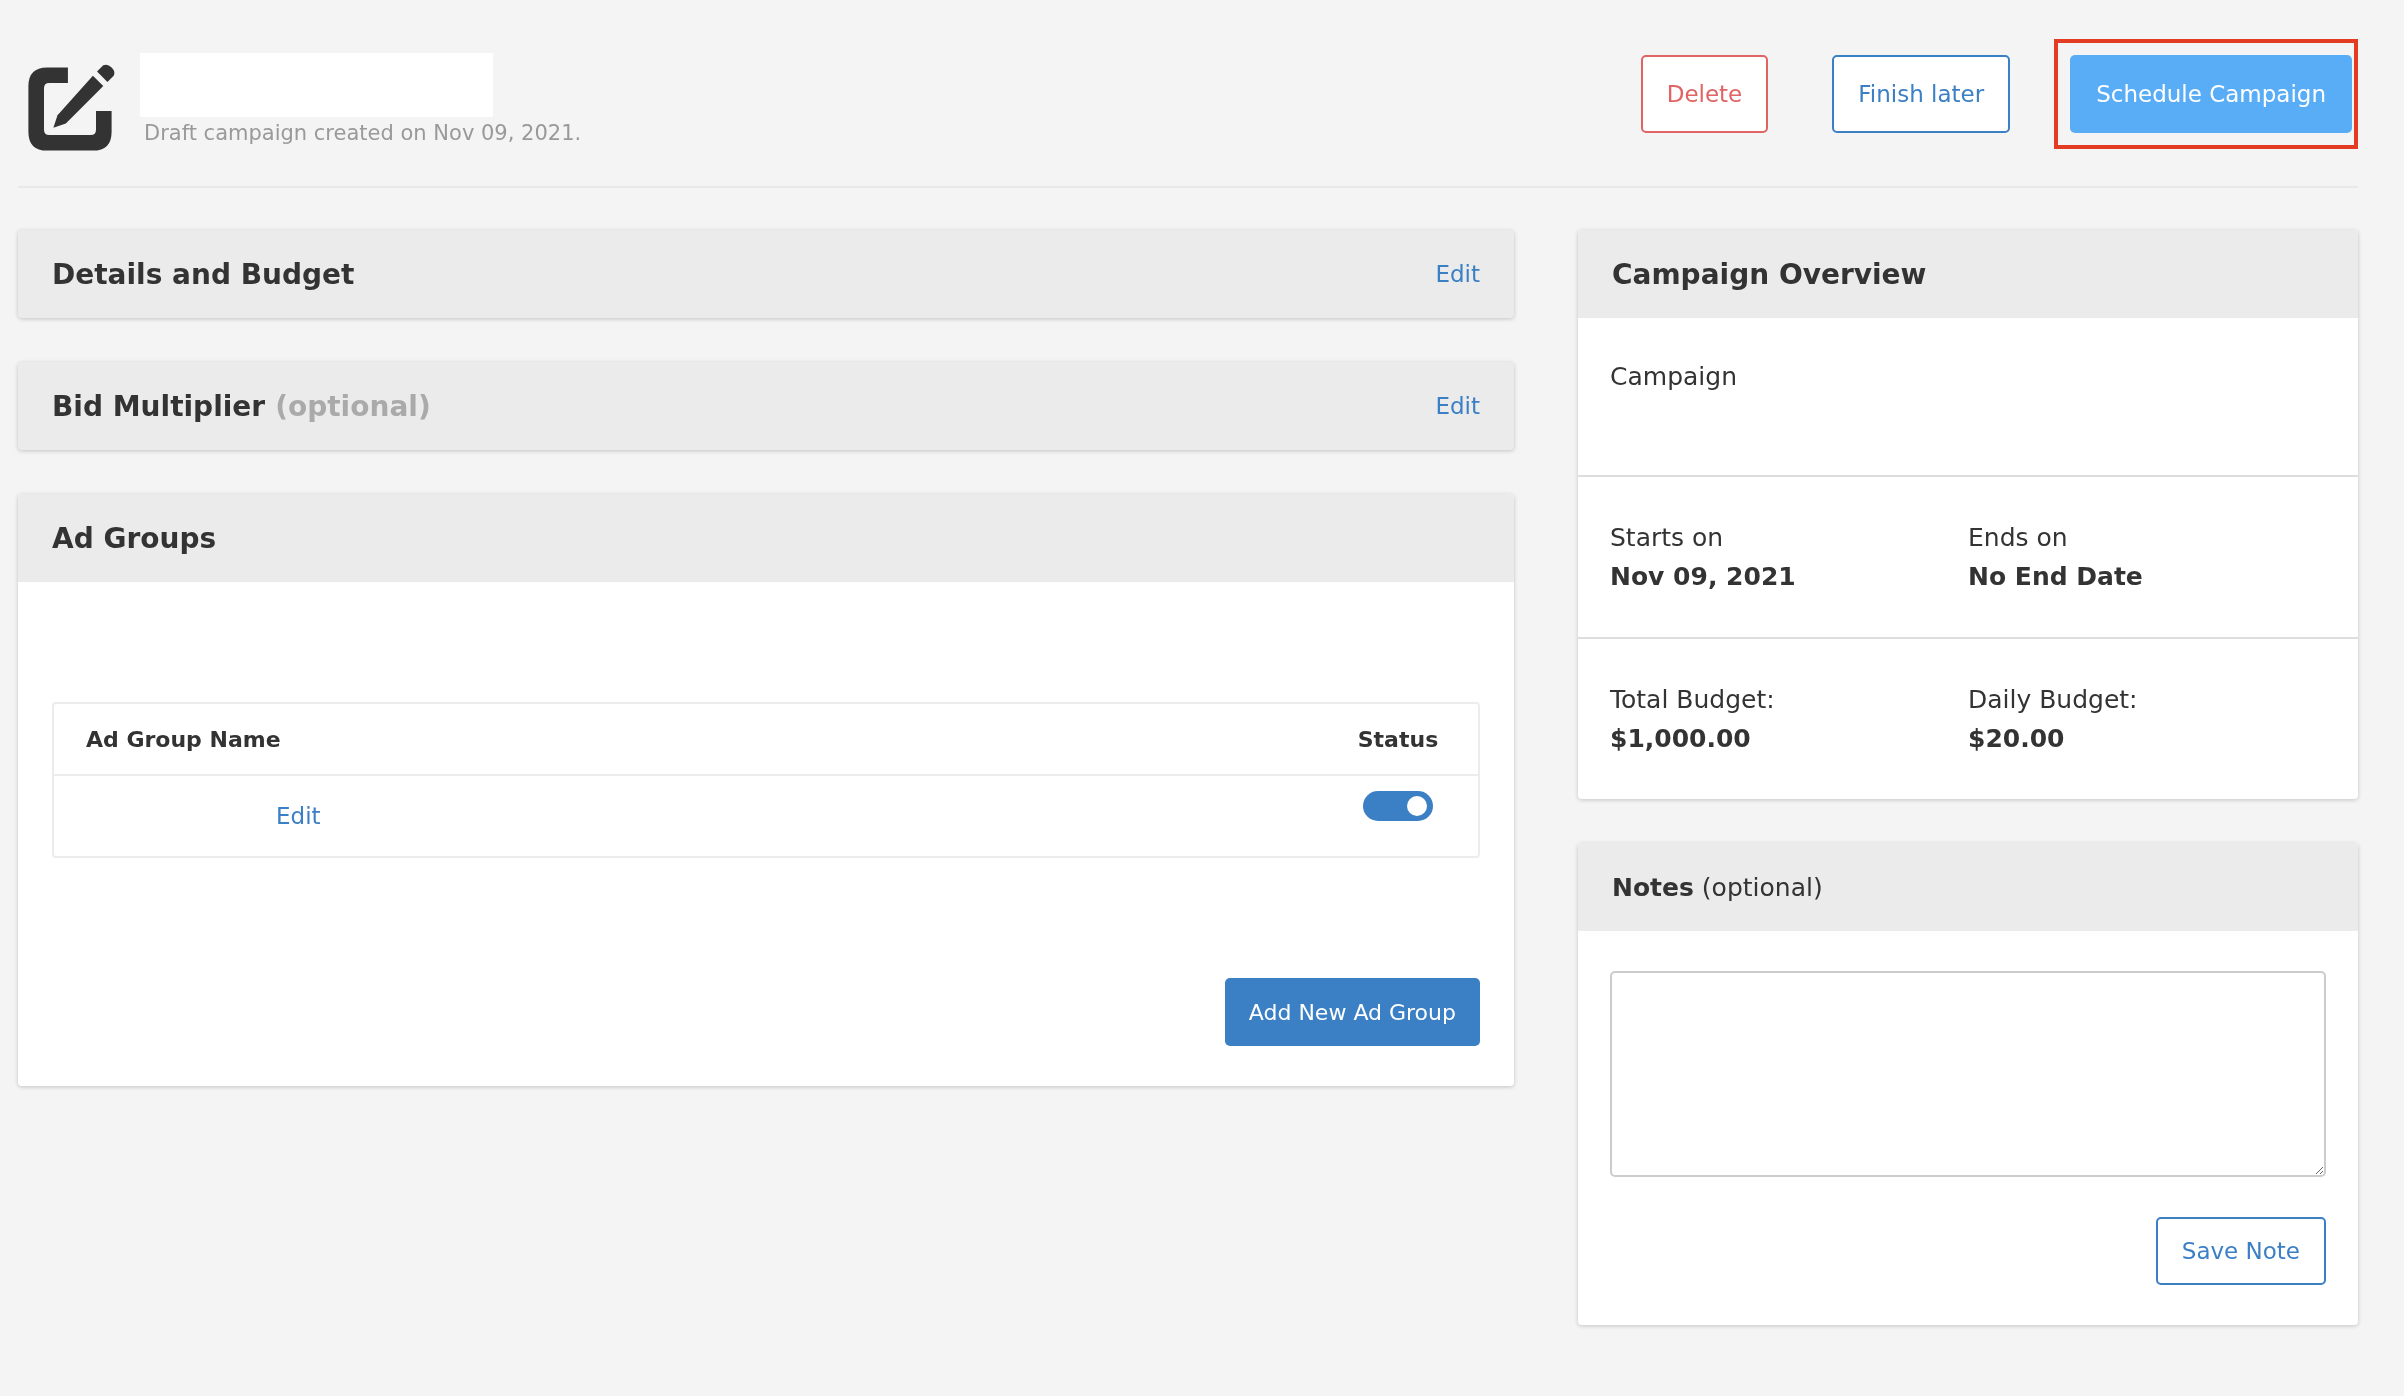  What do you see at coordinates (353, 406) in the screenshot?
I see `optional-label: (optional)` at bounding box center [353, 406].